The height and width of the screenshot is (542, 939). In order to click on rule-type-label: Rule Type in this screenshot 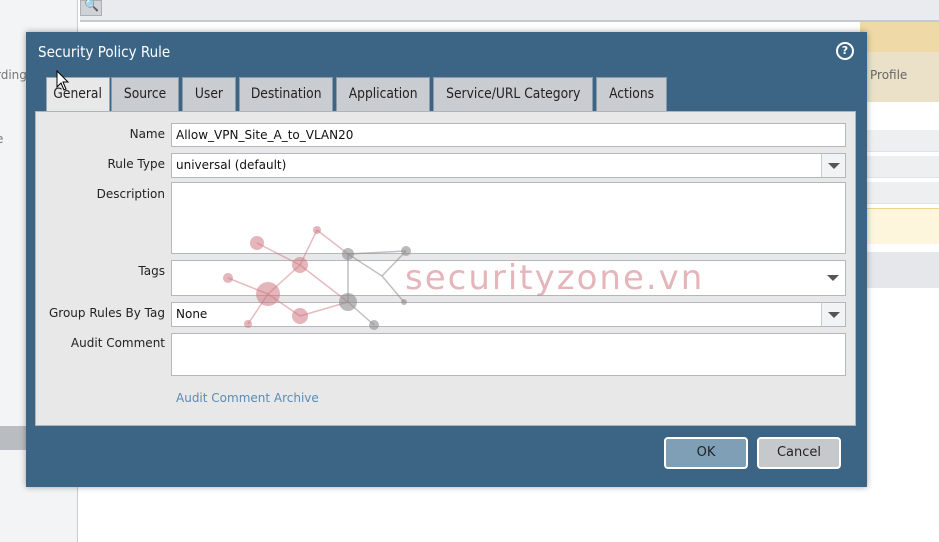, I will do `click(136, 164)`.